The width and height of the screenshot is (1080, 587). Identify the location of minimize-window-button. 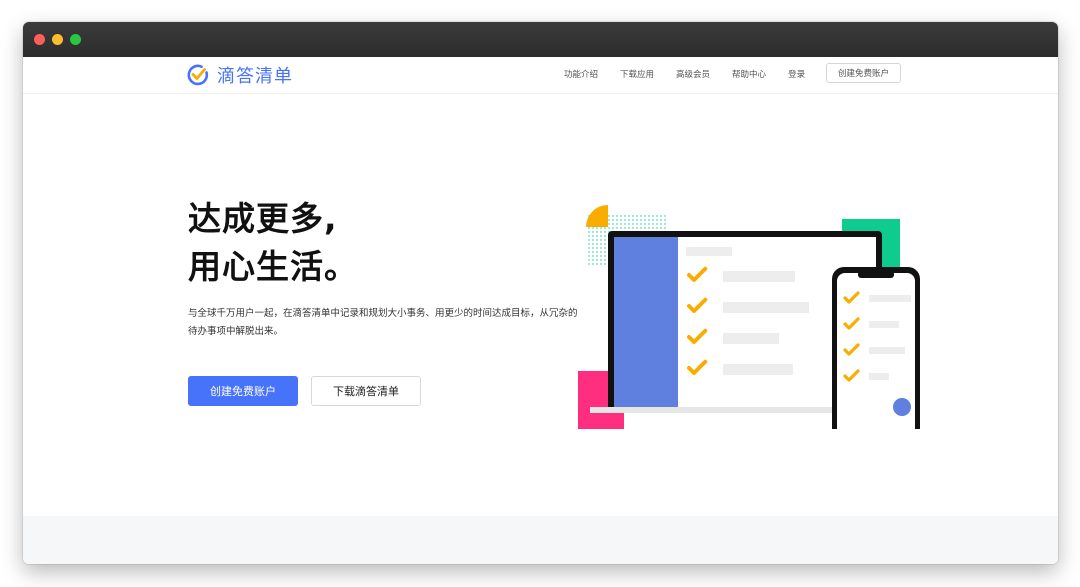
(57, 39).